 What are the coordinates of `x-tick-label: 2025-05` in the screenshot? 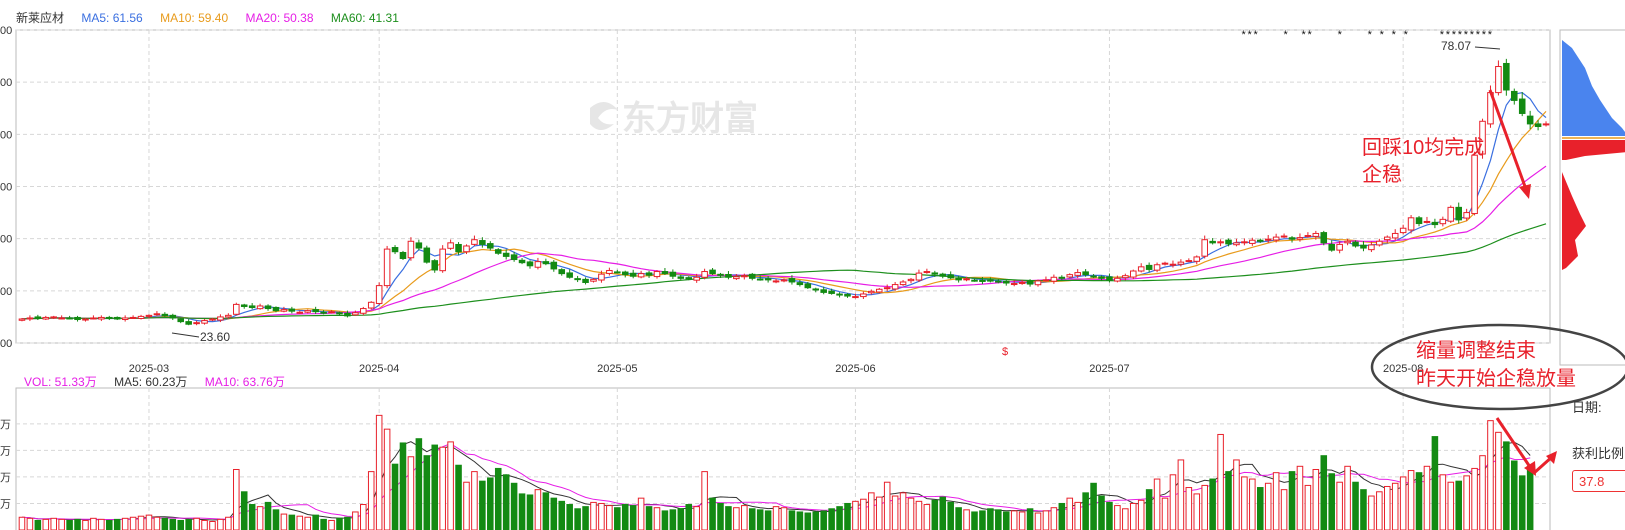 It's located at (617, 369).